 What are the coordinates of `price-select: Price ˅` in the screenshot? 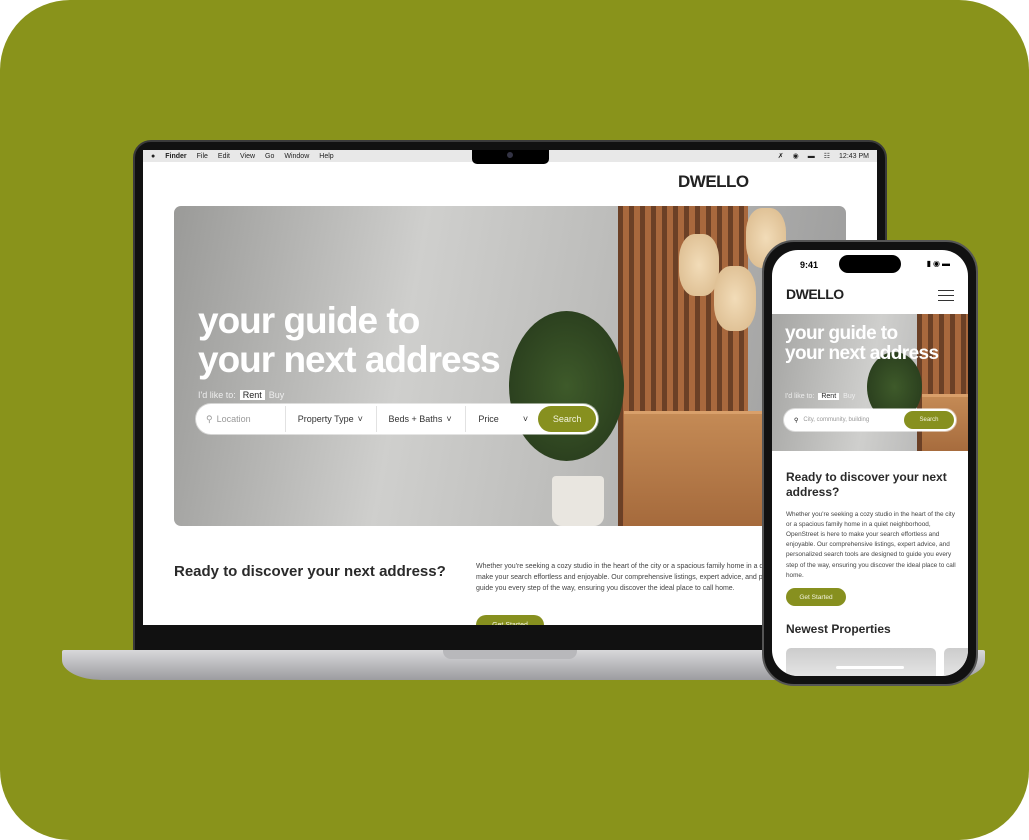 It's located at (502, 419).